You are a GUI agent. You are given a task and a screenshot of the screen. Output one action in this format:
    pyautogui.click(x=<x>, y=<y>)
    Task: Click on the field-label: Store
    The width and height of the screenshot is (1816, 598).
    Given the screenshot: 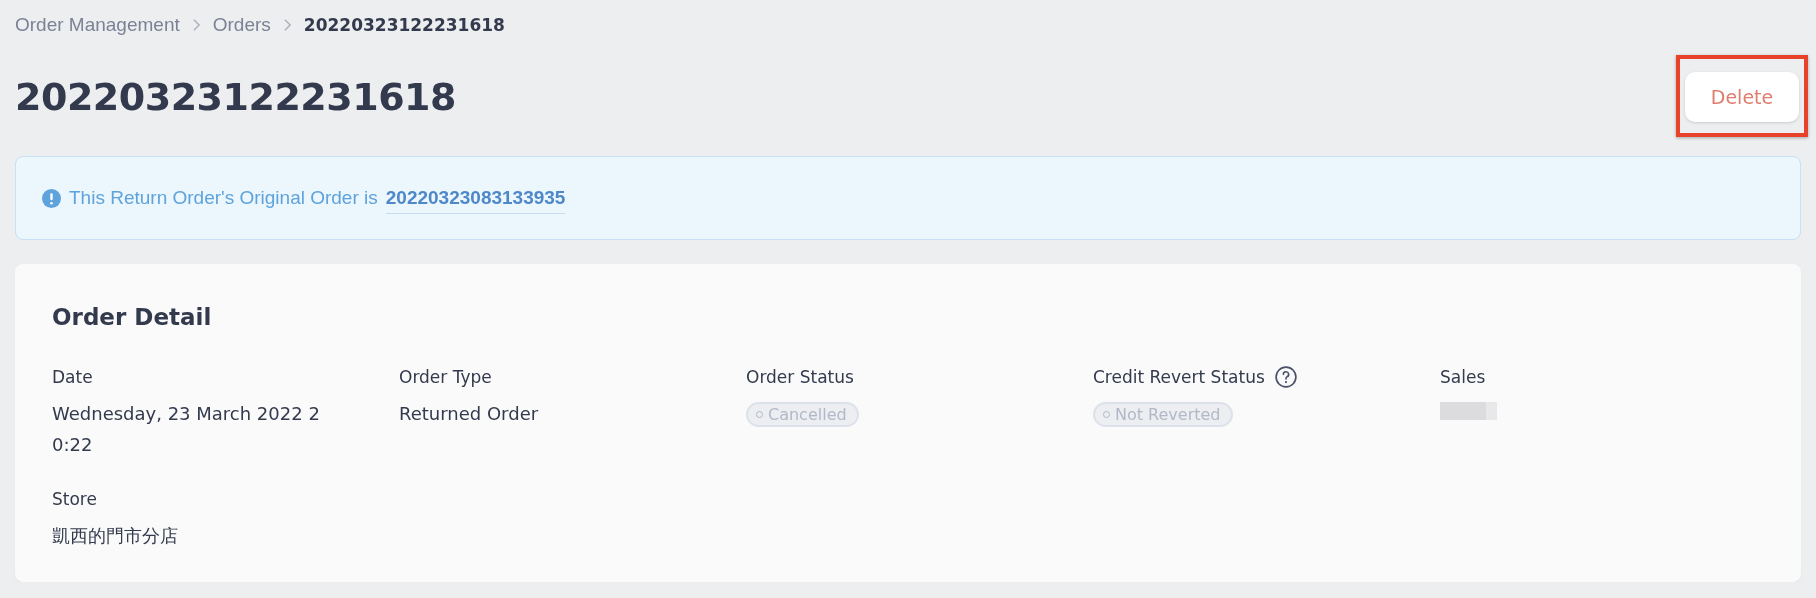 What is the action you would take?
    pyautogui.click(x=74, y=499)
    